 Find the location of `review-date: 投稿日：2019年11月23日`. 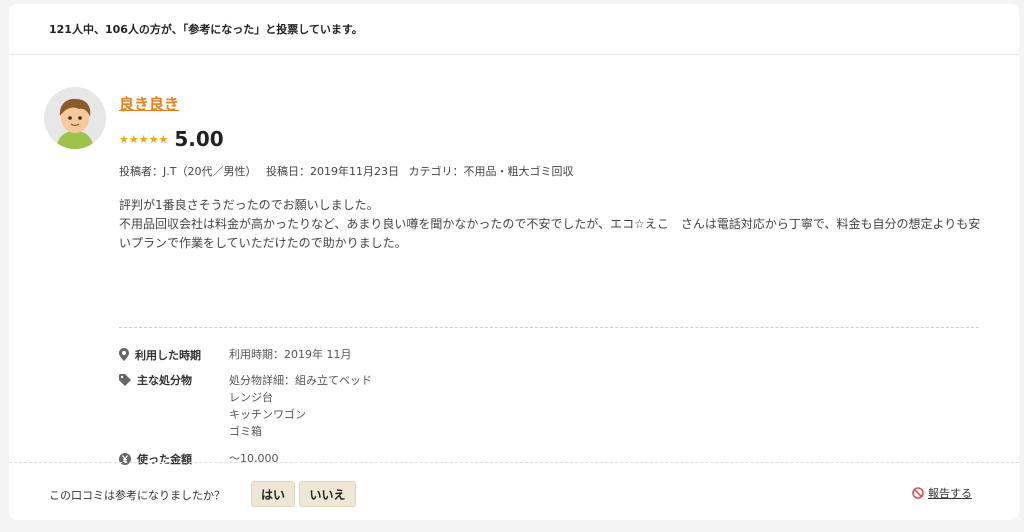

review-date: 投稿日：2019年11月23日 is located at coordinates (332, 171).